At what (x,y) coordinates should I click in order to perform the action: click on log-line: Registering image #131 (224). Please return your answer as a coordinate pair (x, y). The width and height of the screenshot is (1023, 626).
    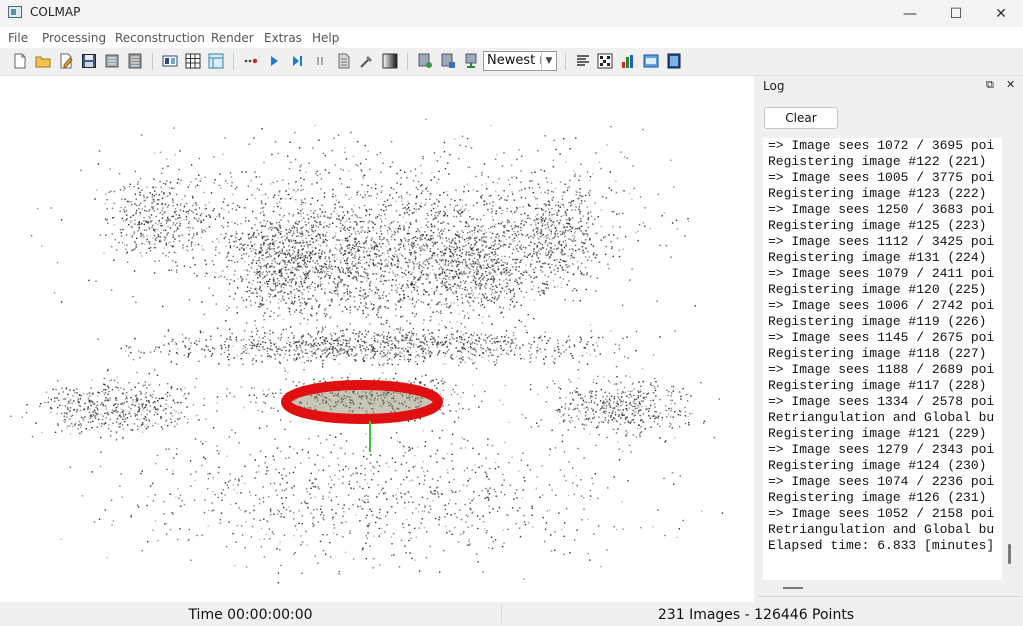
    Looking at the image, I should click on (877, 257).